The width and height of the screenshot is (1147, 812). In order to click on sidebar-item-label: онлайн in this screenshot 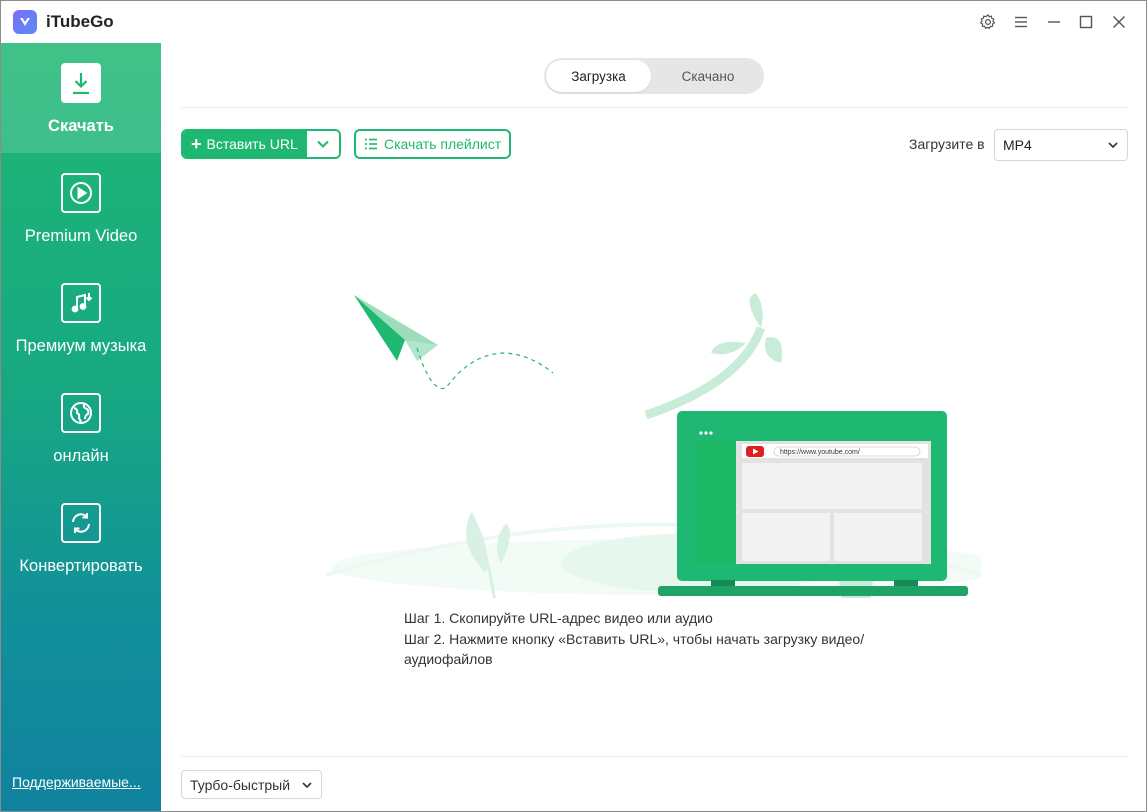, I will do `click(81, 456)`.